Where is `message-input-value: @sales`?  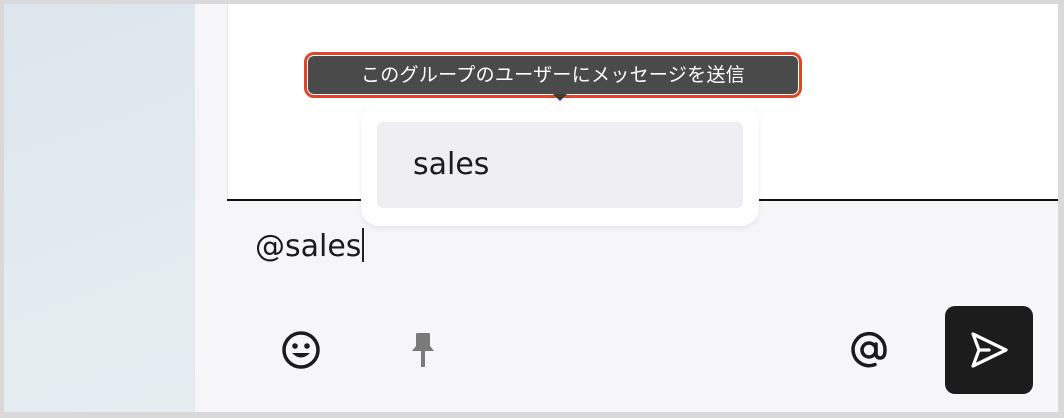 message-input-value: @sales is located at coordinates (308, 246).